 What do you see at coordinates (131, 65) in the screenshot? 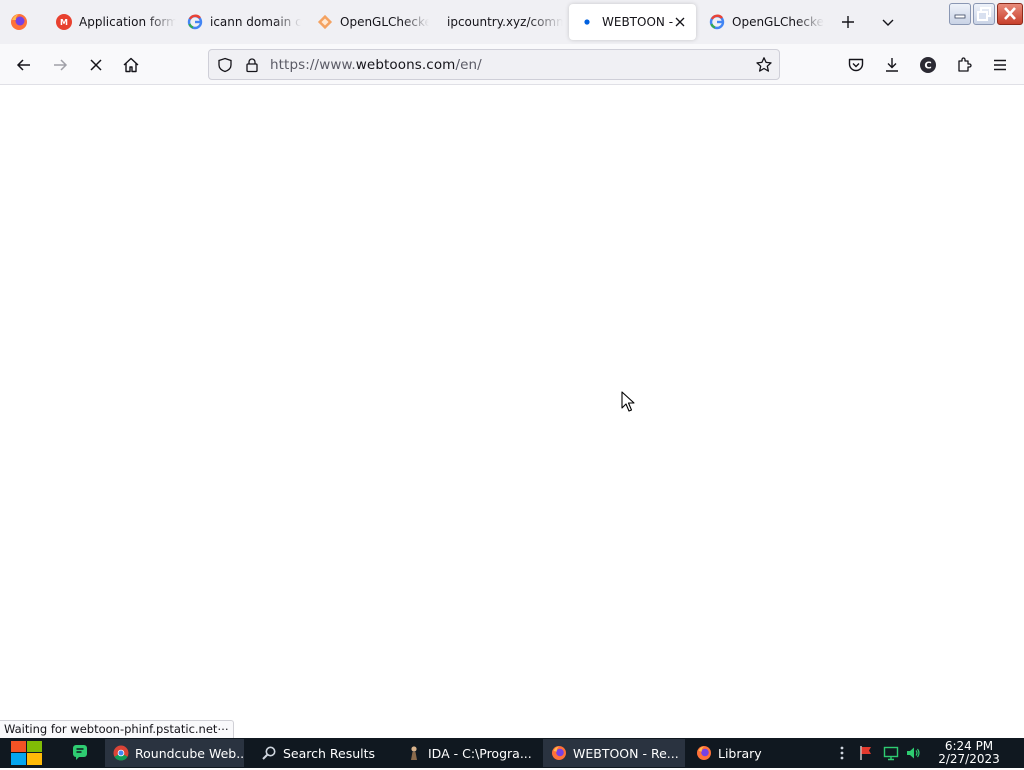
I see `home-icon` at bounding box center [131, 65].